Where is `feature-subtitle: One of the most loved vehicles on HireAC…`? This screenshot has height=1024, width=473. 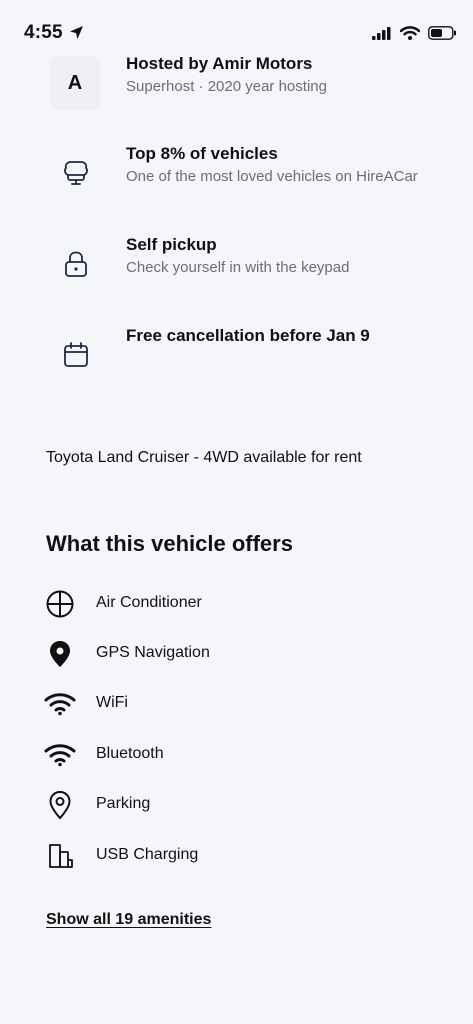
feature-subtitle: One of the most loved vehicles on HireAC… is located at coordinates (272, 176).